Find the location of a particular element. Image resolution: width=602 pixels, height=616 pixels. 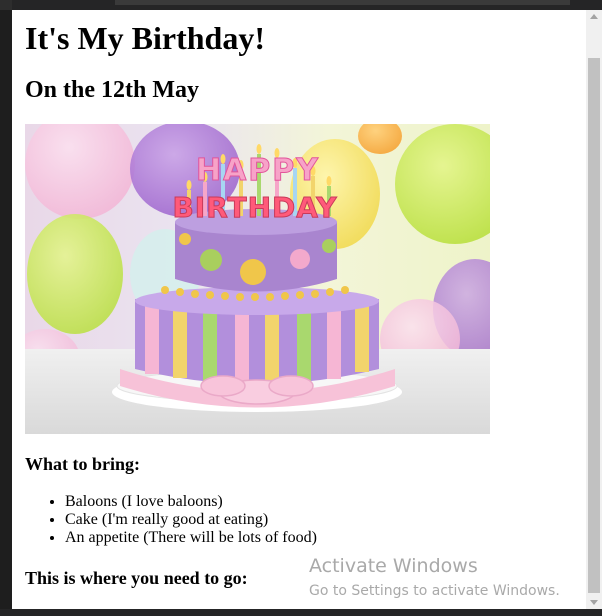

list-item: An appetite (There will be lots of food) is located at coordinates (191, 538).